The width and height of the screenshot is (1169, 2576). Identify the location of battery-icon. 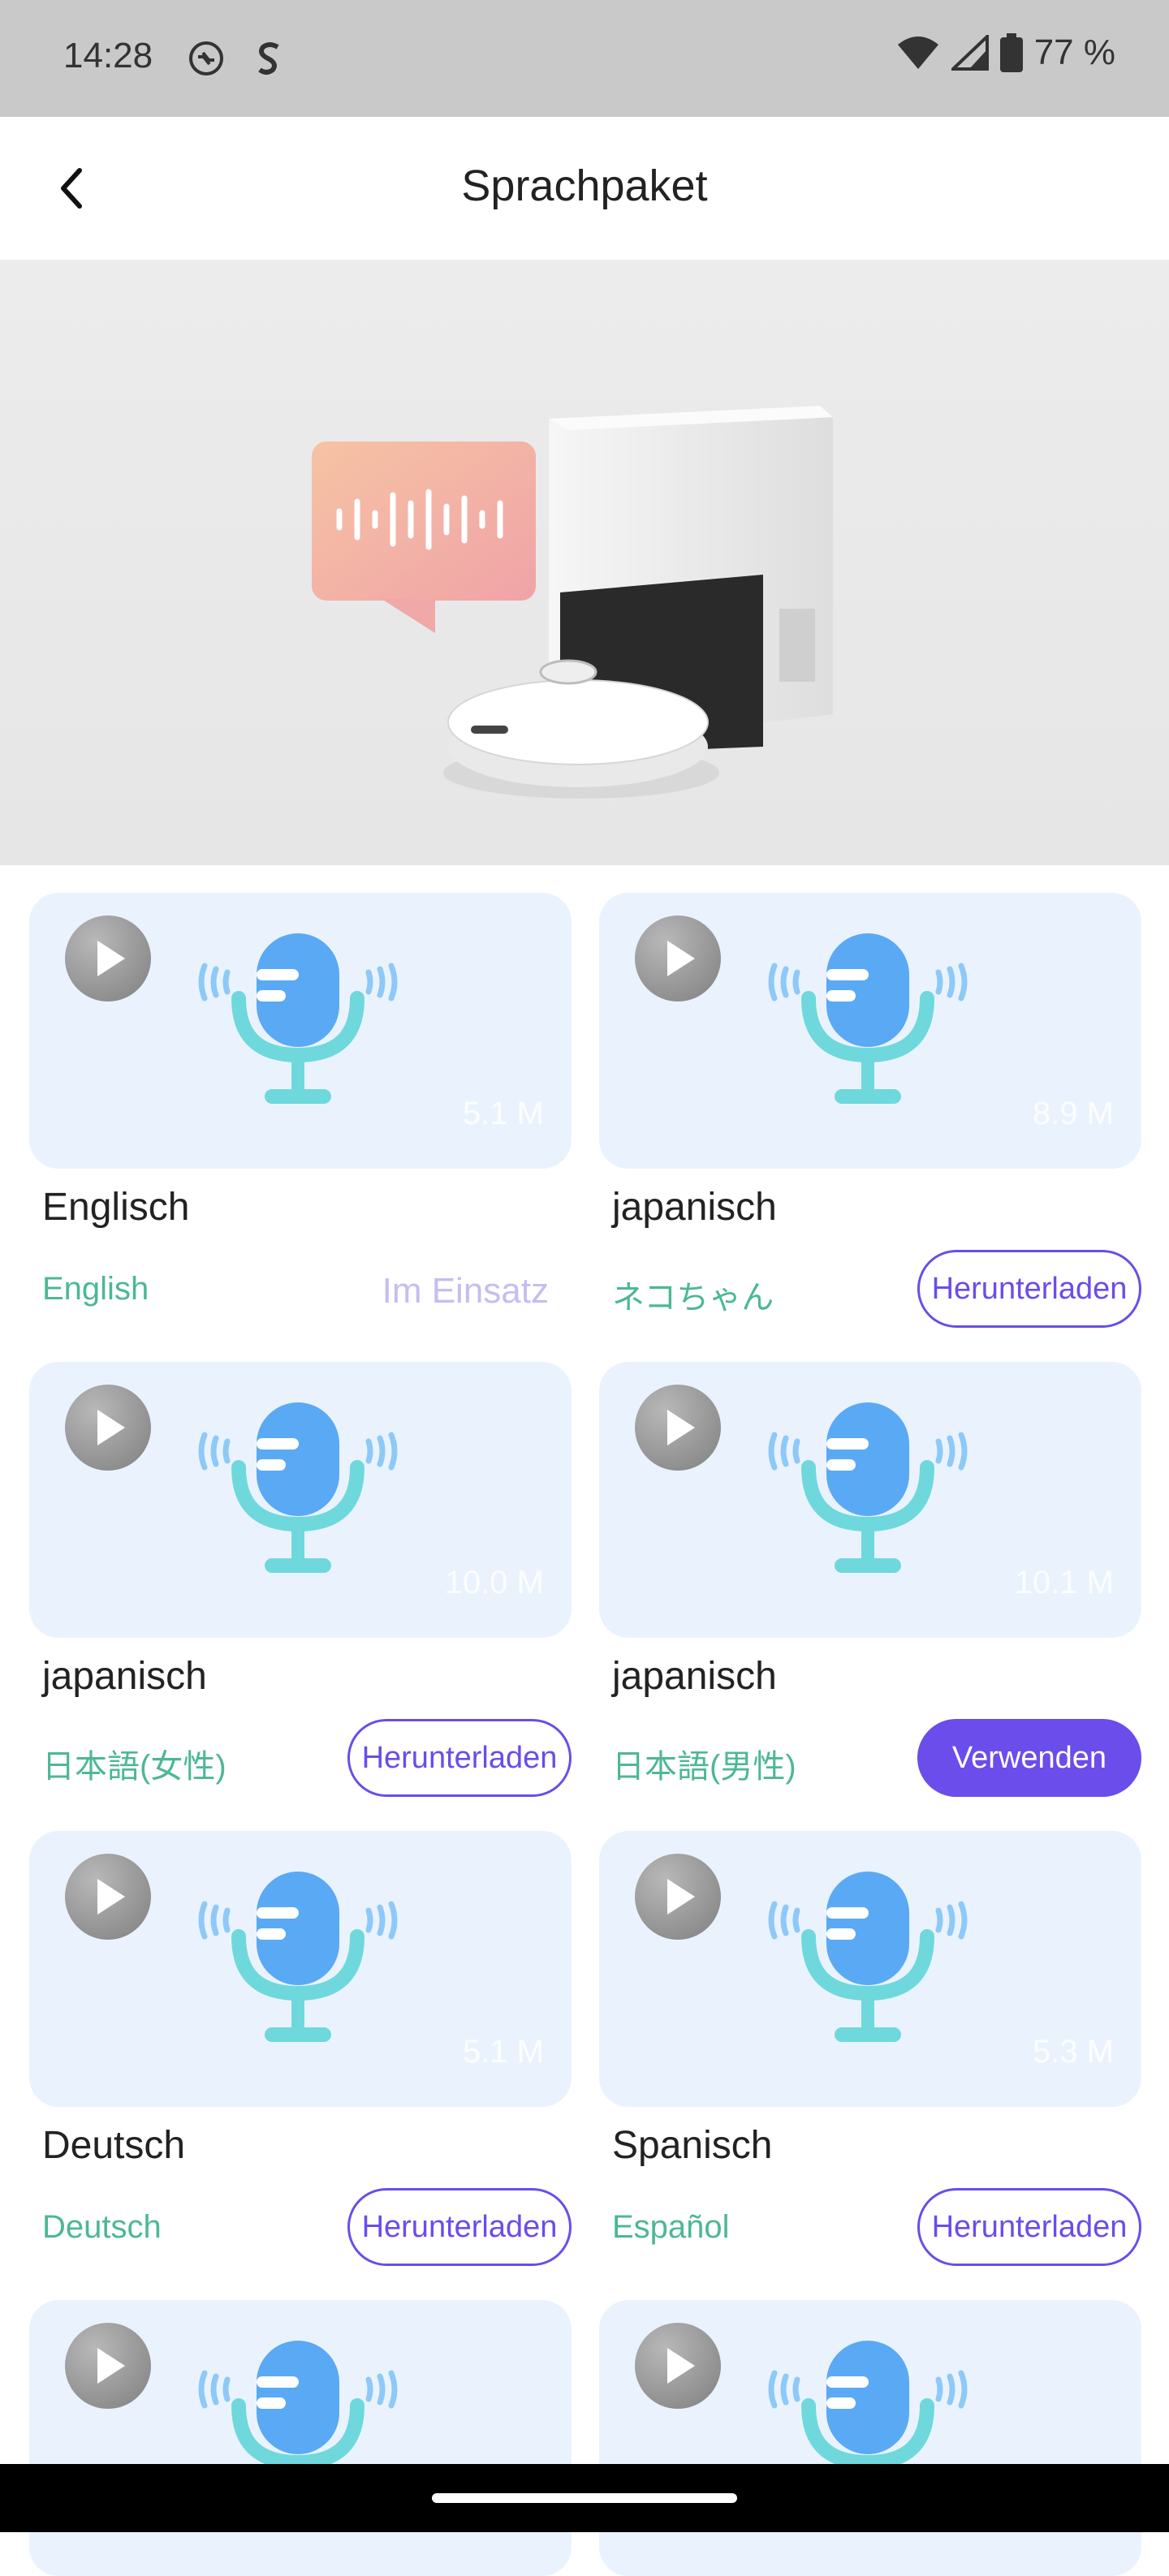
(1011, 52).